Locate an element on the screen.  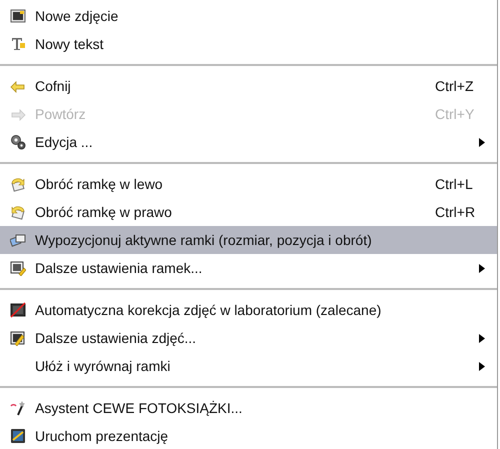
menu-item: Wypozycjonuj aktywne ramki (rozmiar, pozycja i obrót) is located at coordinates (248, 240).